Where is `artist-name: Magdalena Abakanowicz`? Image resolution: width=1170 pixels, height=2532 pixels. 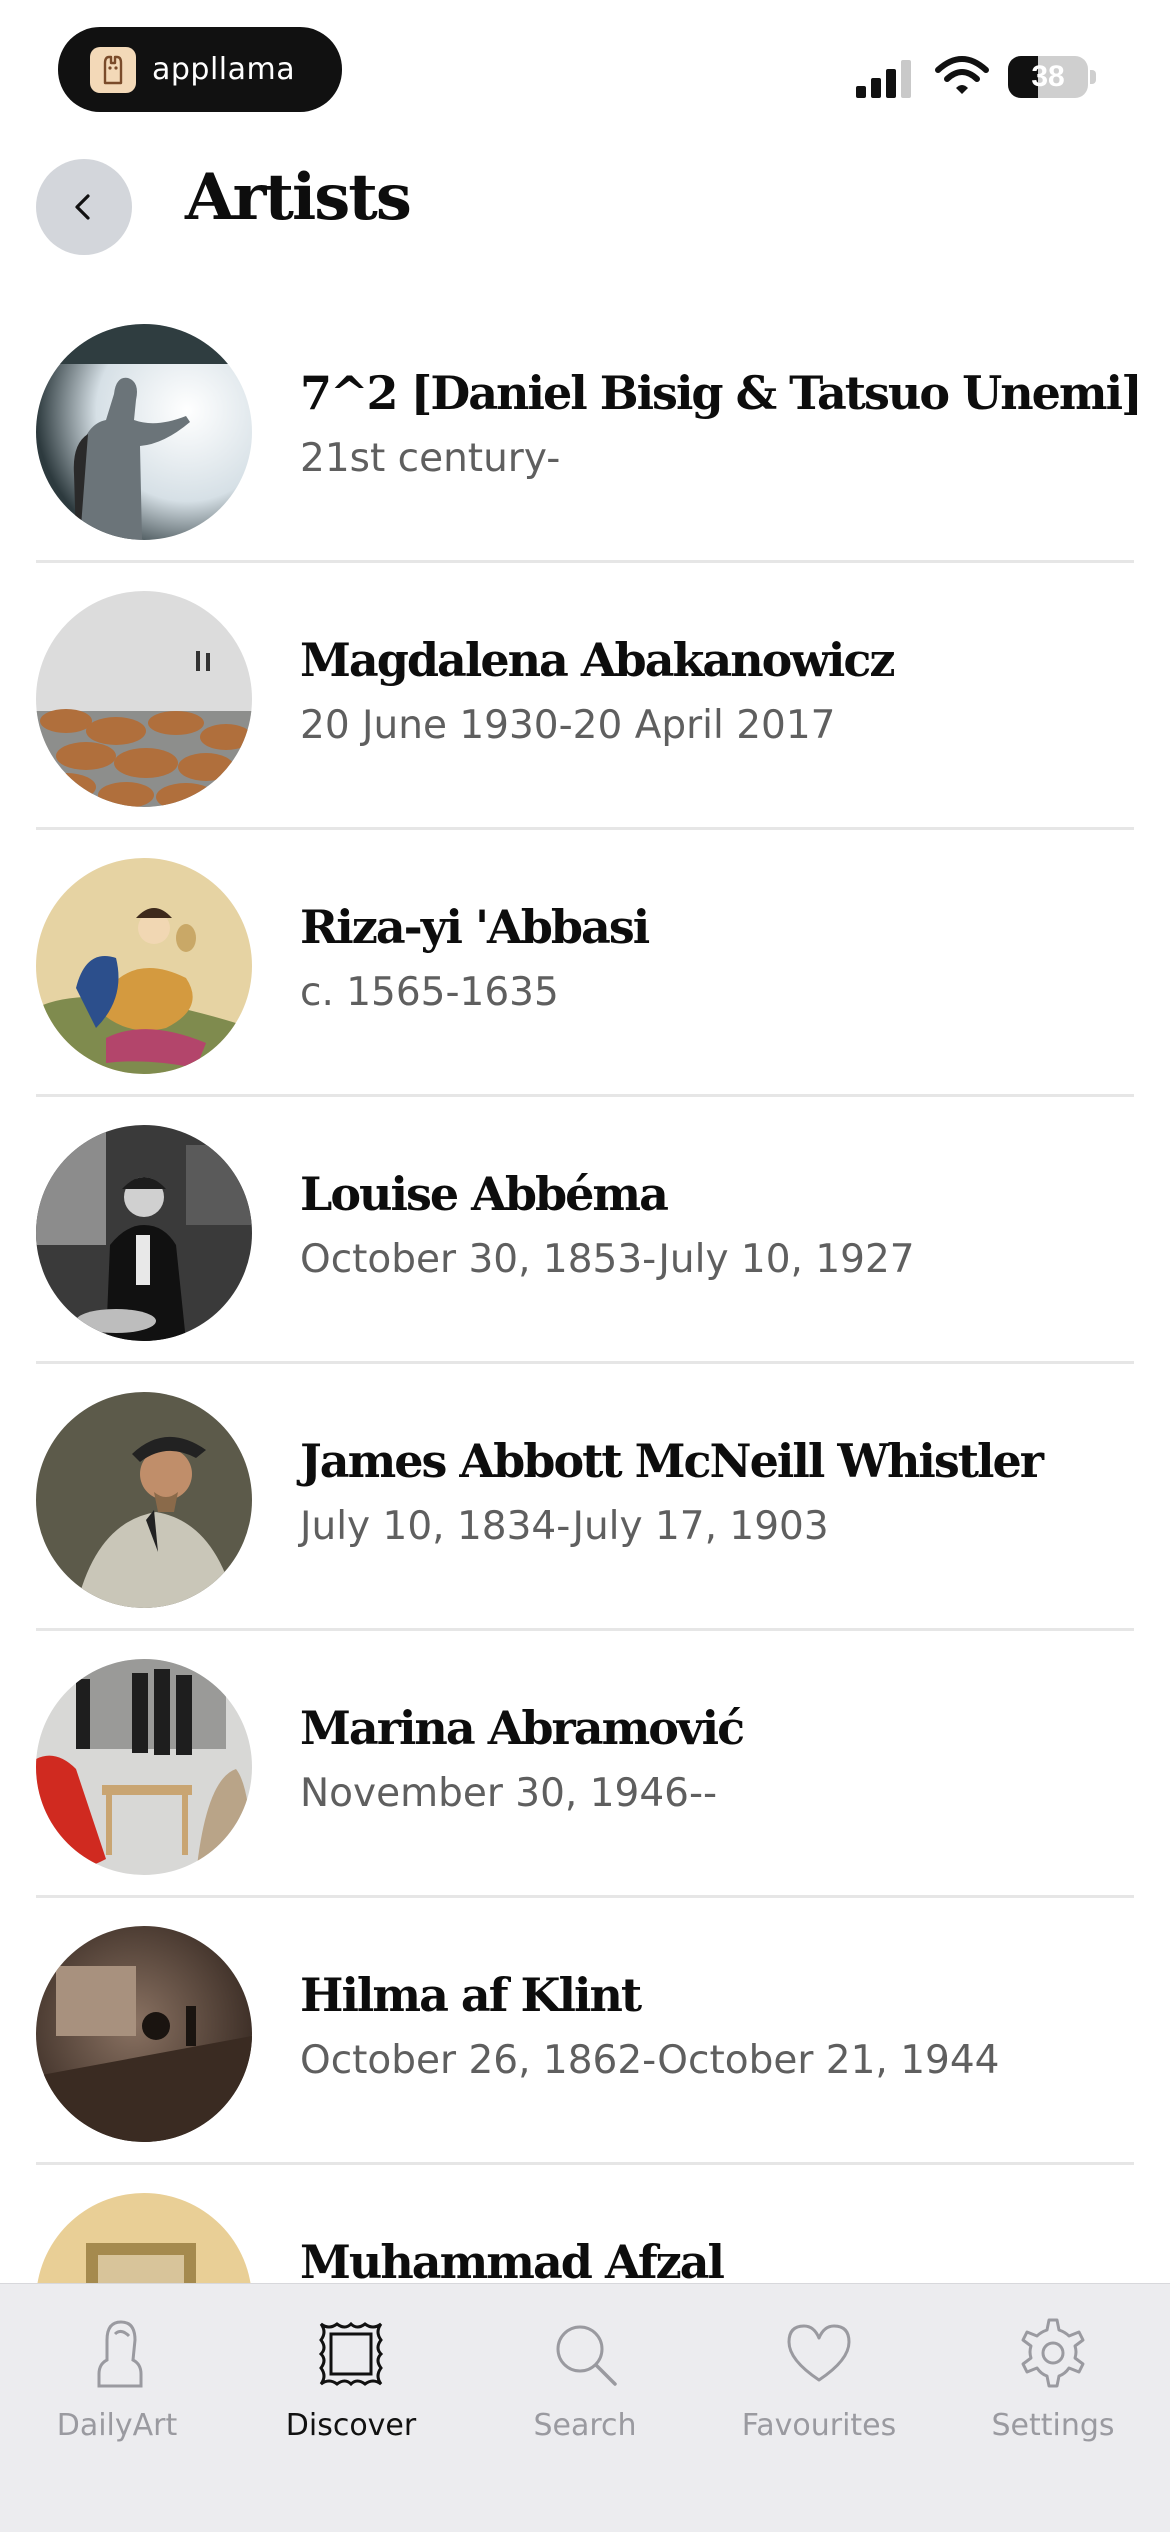 artist-name: Magdalena Abakanowicz is located at coordinates (598, 660).